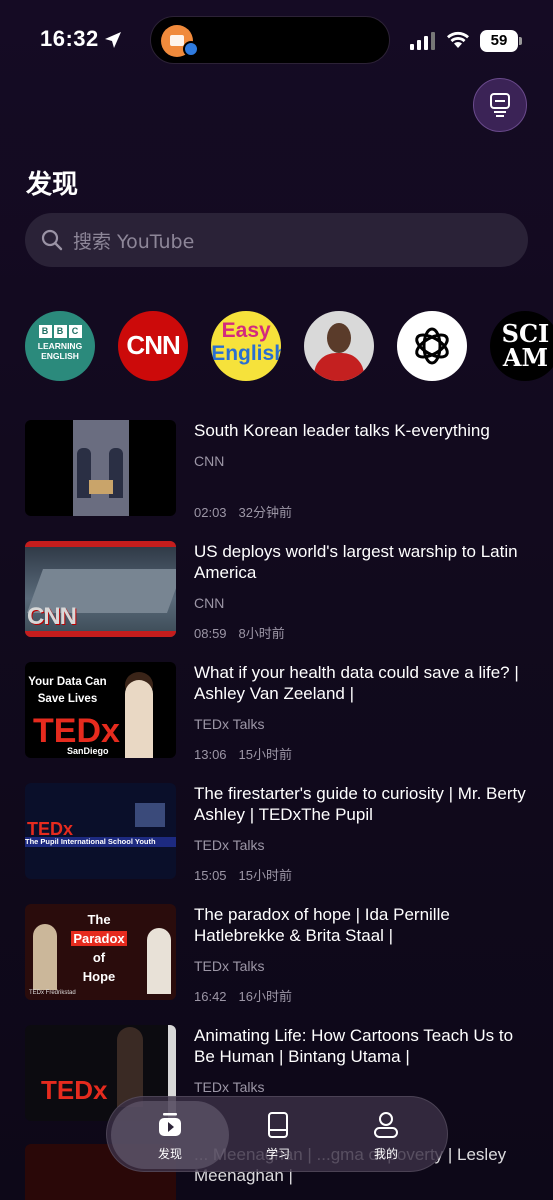 Image resolution: width=553 pixels, height=1200 pixels. Describe the element at coordinates (52, 993) in the screenshot. I see `thumb-event-tag: TEDx Fredrikstad` at that location.